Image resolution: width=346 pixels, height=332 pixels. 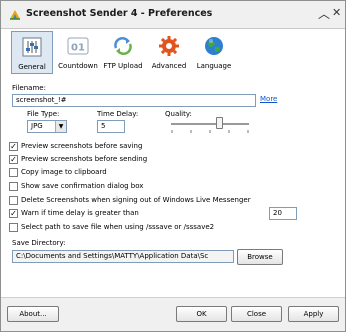 What do you see at coordinates (268, 99) in the screenshot?
I see `more-link: More` at bounding box center [268, 99].